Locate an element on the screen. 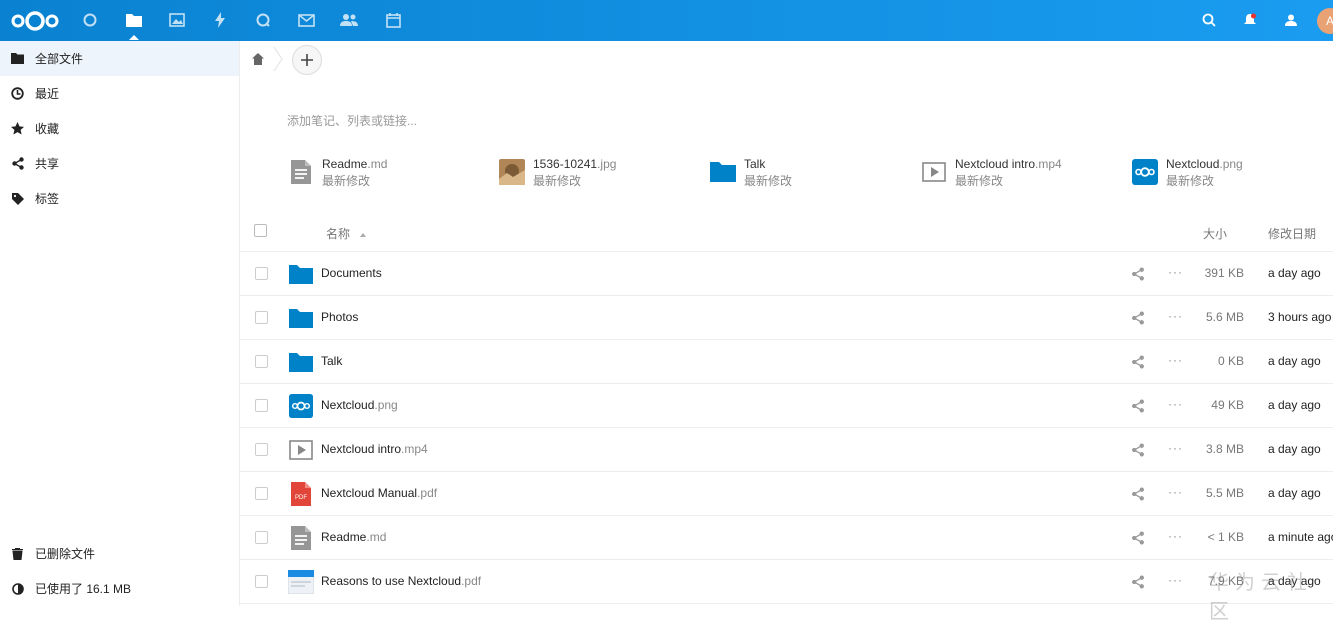 The image size is (1333, 624). file-modified: 3 hours ago is located at coordinates (1300, 317).